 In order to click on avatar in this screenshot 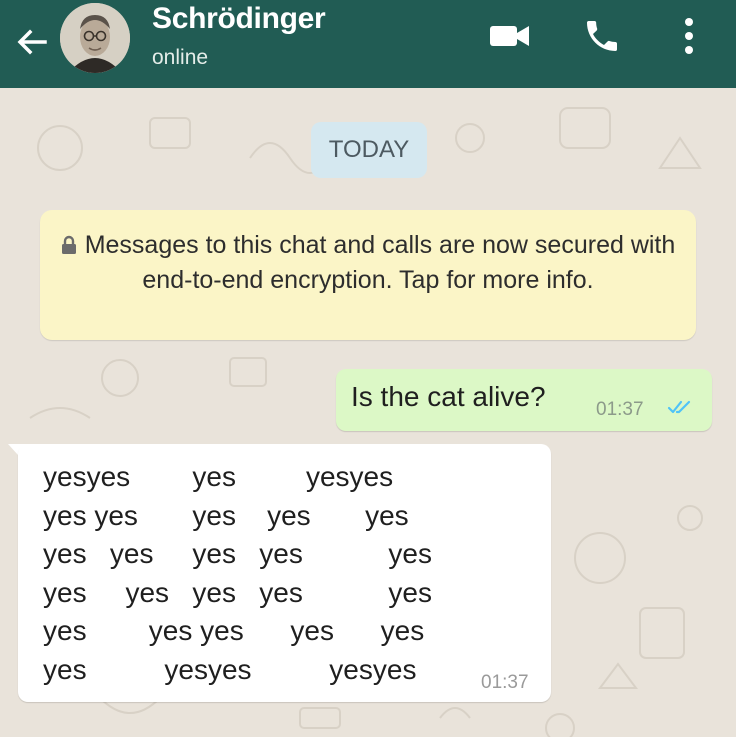, I will do `click(95, 38)`.